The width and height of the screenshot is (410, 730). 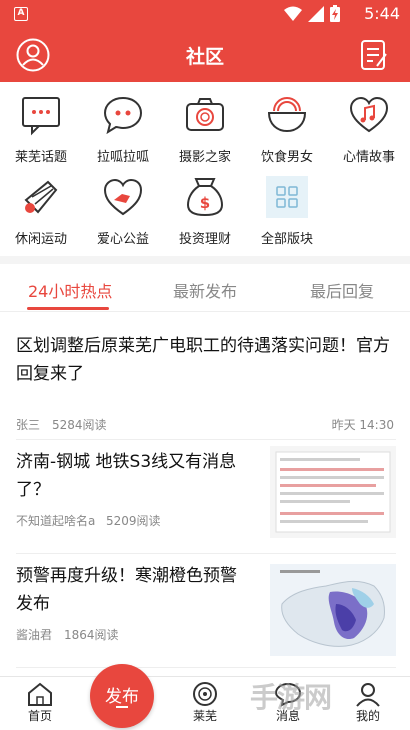 I want to click on nav-home-label: 首页, so click(x=39, y=716).